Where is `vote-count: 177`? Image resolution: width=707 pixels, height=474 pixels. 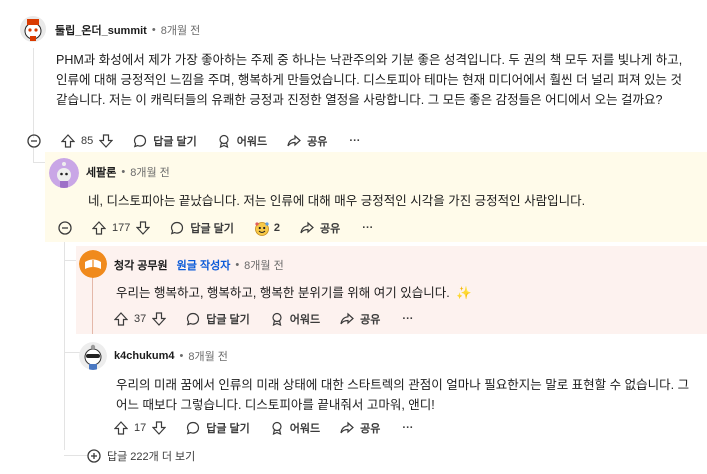 vote-count: 177 is located at coordinates (121, 228).